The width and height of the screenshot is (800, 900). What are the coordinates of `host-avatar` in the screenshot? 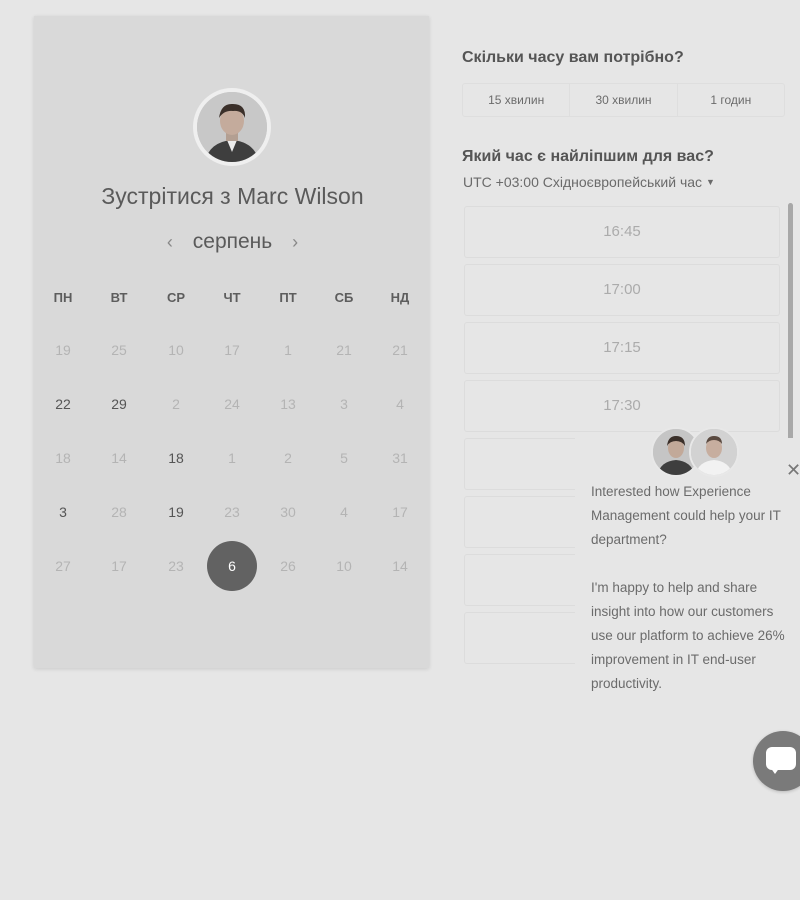 It's located at (232, 127).